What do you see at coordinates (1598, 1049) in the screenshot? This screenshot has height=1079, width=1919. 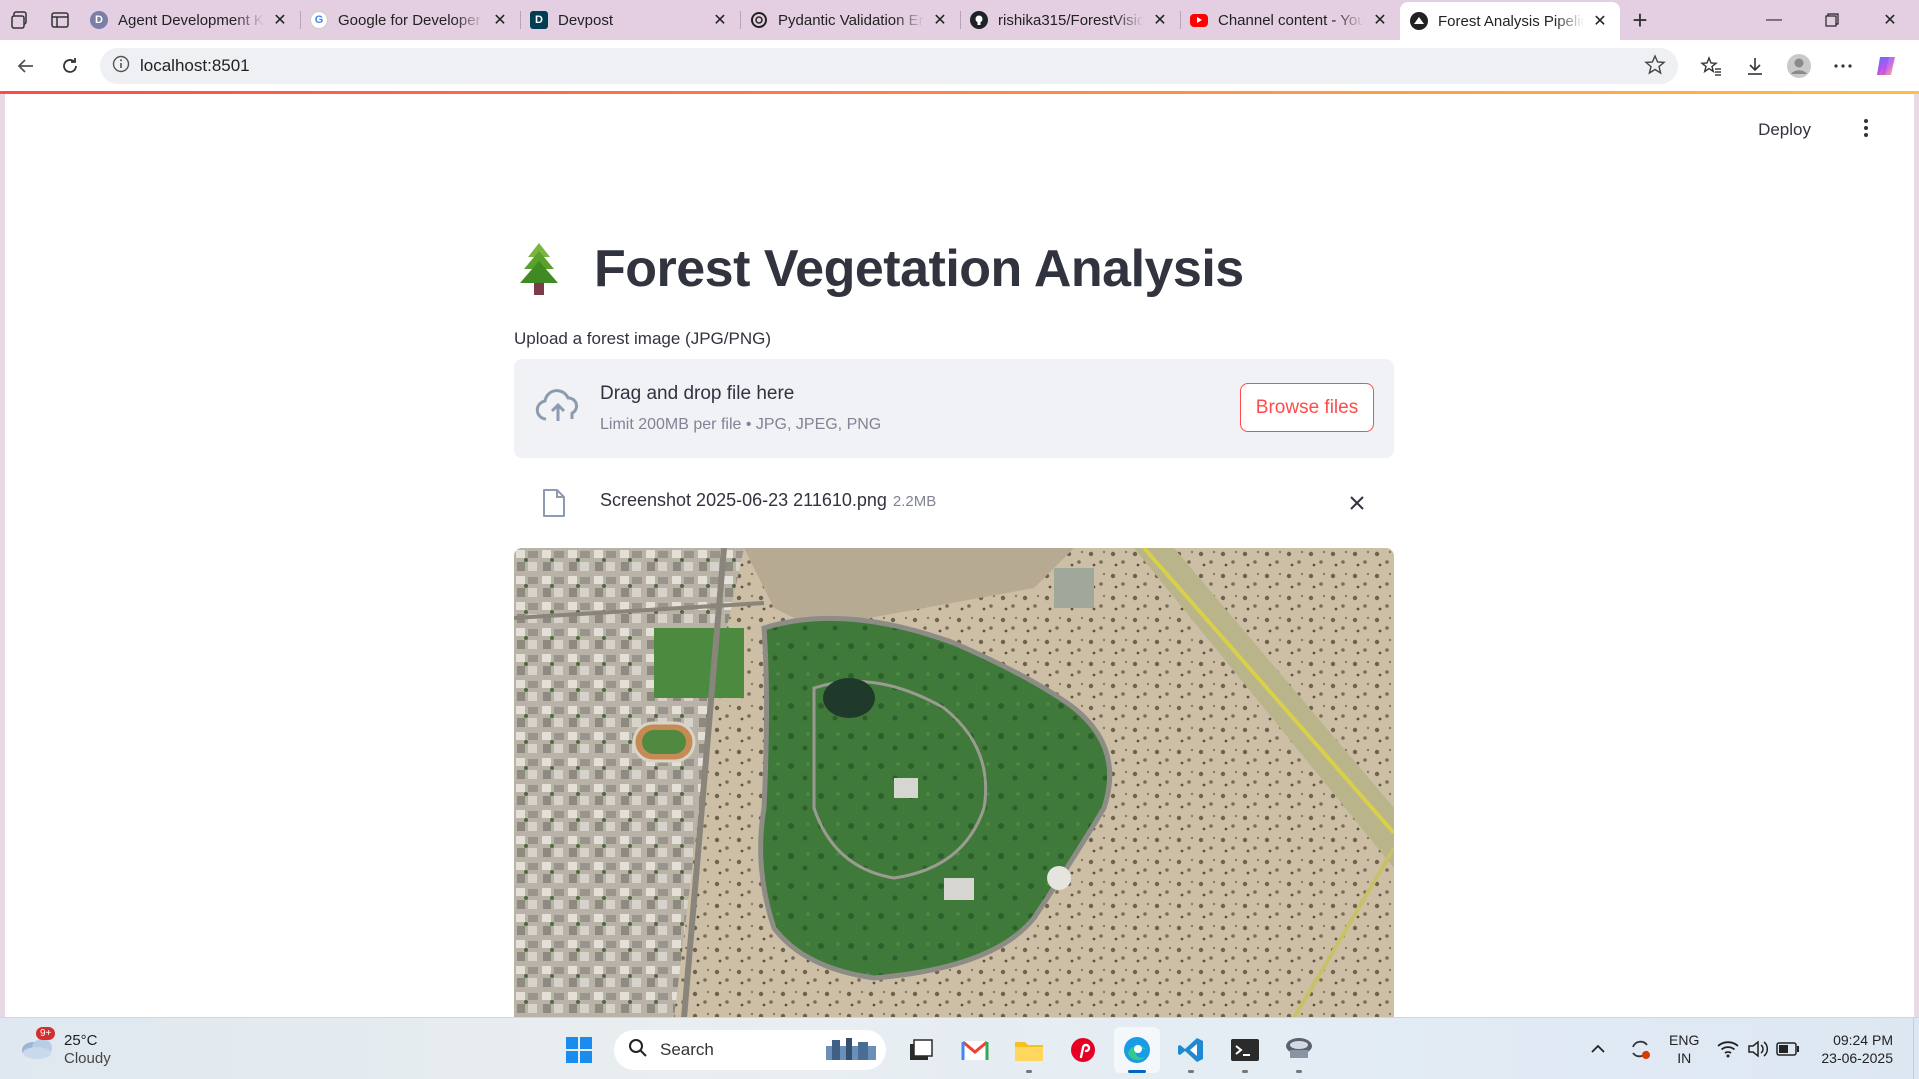 I see `show-hidden-icons-chevron-icon` at bounding box center [1598, 1049].